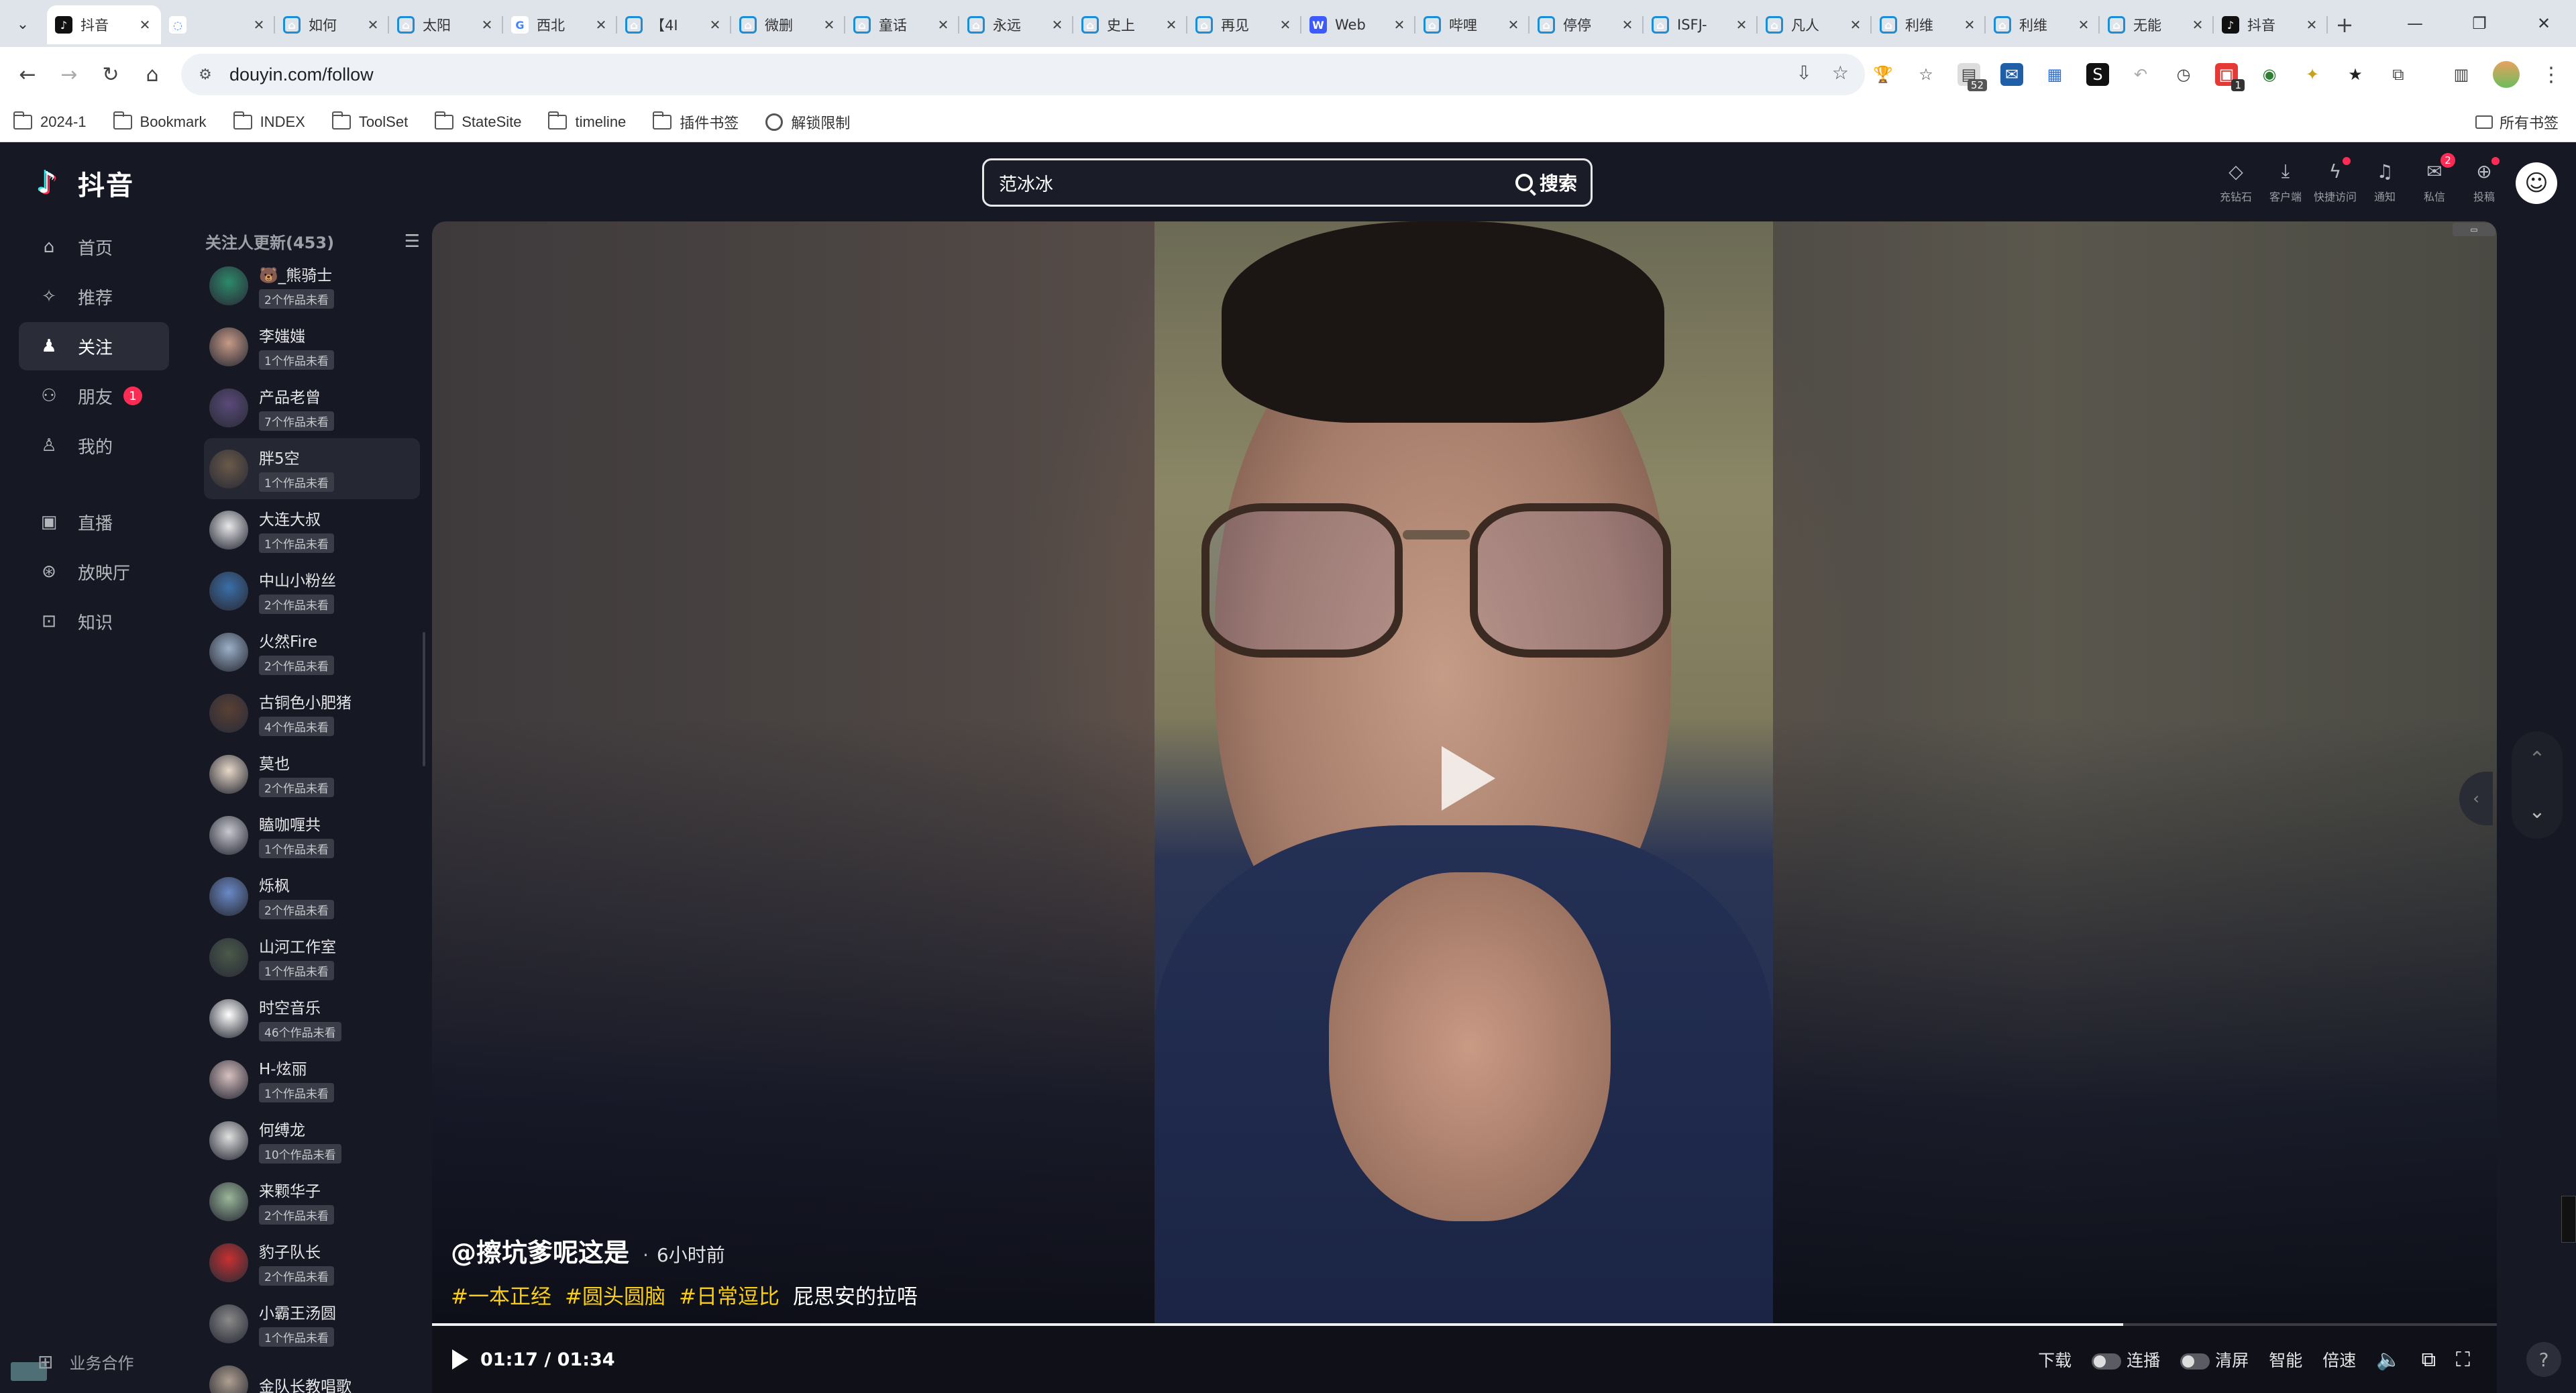 This screenshot has width=2576, height=1393. Describe the element at coordinates (446, 24) in the screenshot. I see `browser-tab: ⌂ 太阳 ✕` at that location.